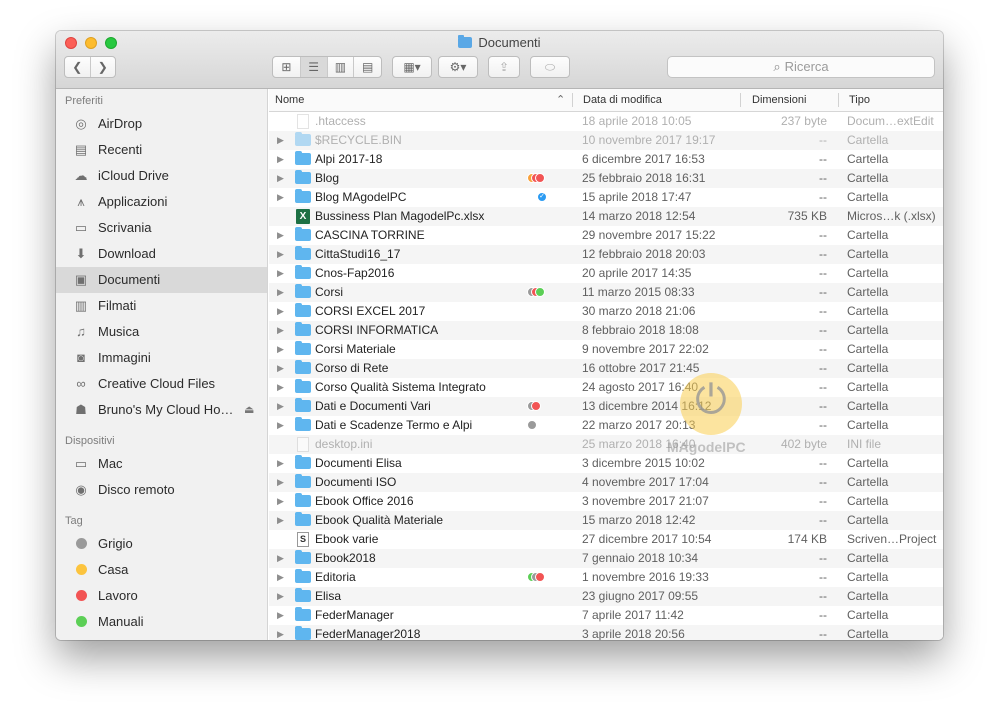 The height and width of the screenshot is (720, 999). Describe the element at coordinates (504, 67) in the screenshot. I see `share-button: ⇪` at that location.